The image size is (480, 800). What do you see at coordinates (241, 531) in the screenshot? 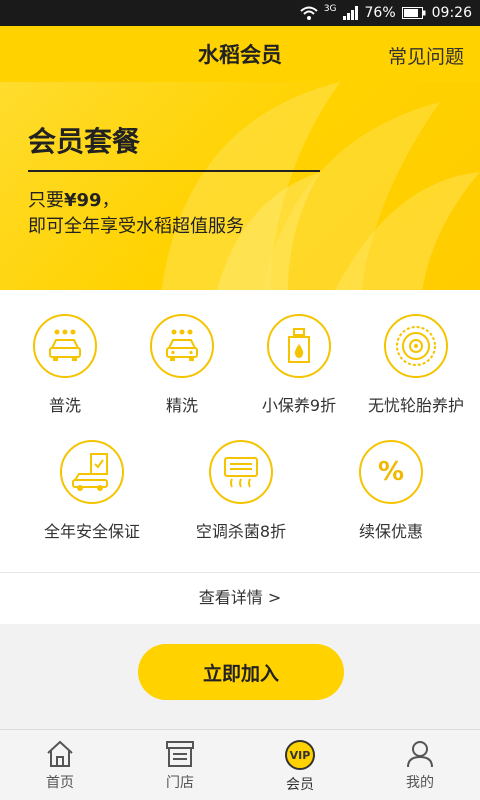
I see `benefit-label: 空调杀菌8折` at bounding box center [241, 531].